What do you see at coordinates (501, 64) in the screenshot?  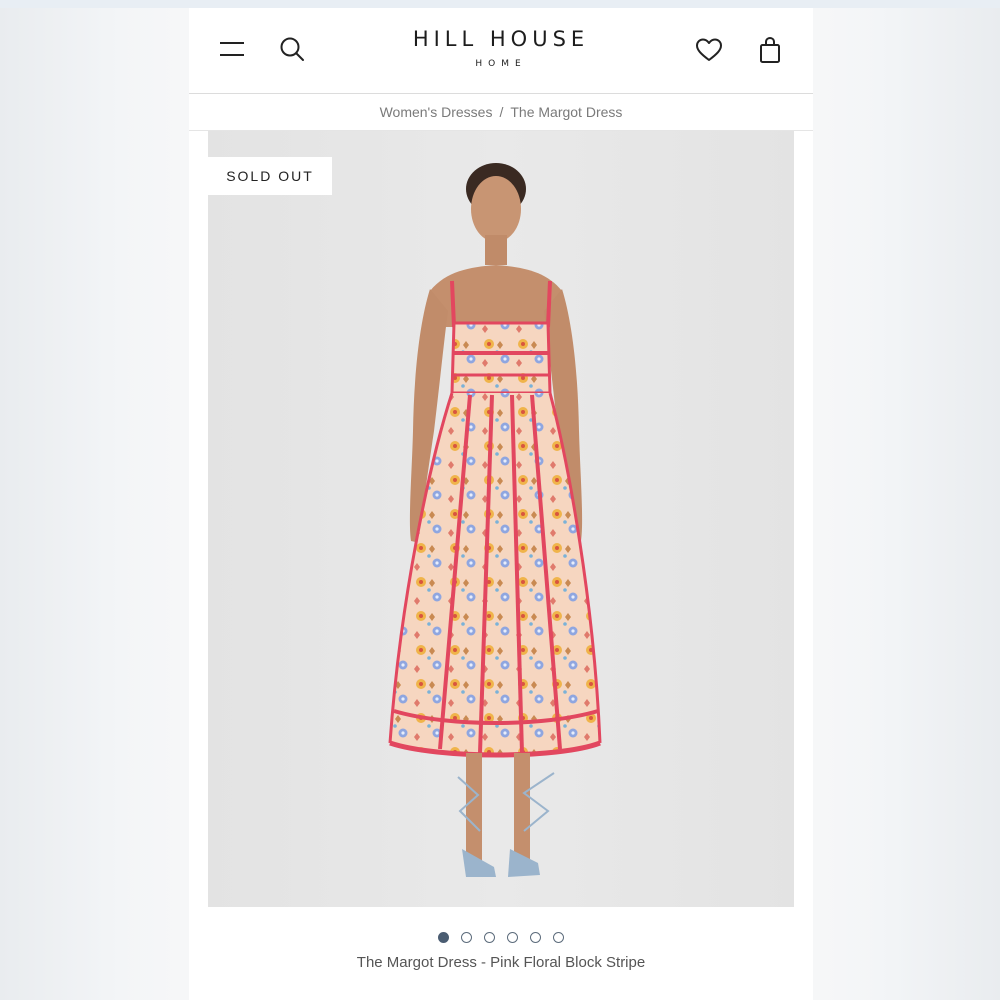 I see `brand-subname: HOME` at bounding box center [501, 64].